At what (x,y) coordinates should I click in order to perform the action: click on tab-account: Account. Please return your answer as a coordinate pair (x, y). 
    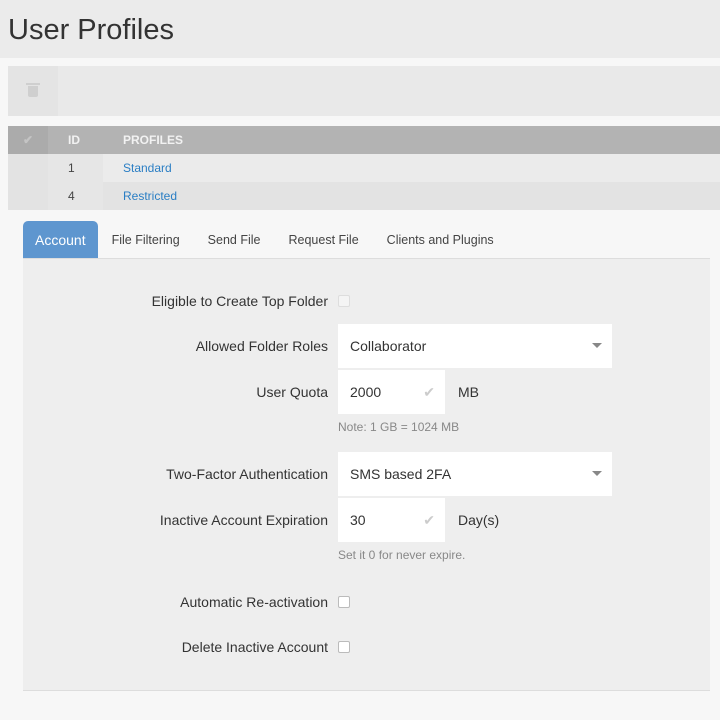
    Looking at the image, I should click on (60, 239).